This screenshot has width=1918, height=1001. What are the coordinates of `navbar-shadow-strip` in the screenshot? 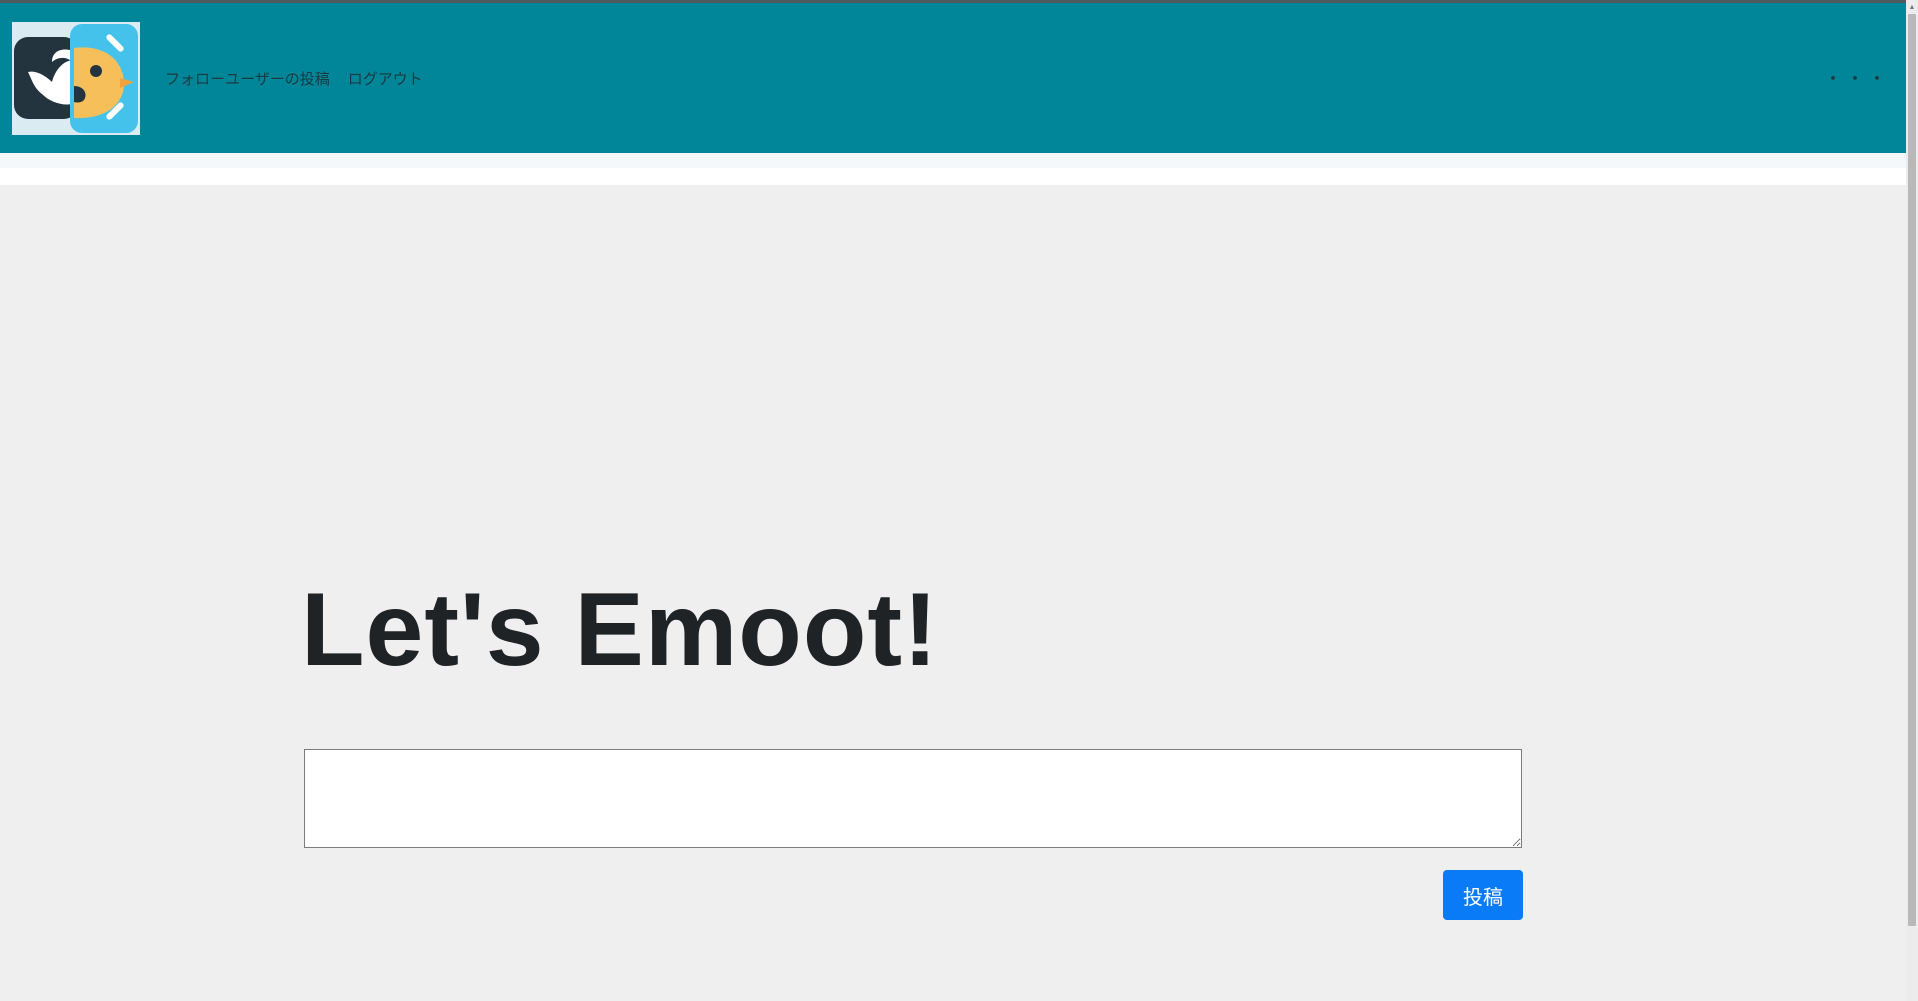 It's located at (953, 160).